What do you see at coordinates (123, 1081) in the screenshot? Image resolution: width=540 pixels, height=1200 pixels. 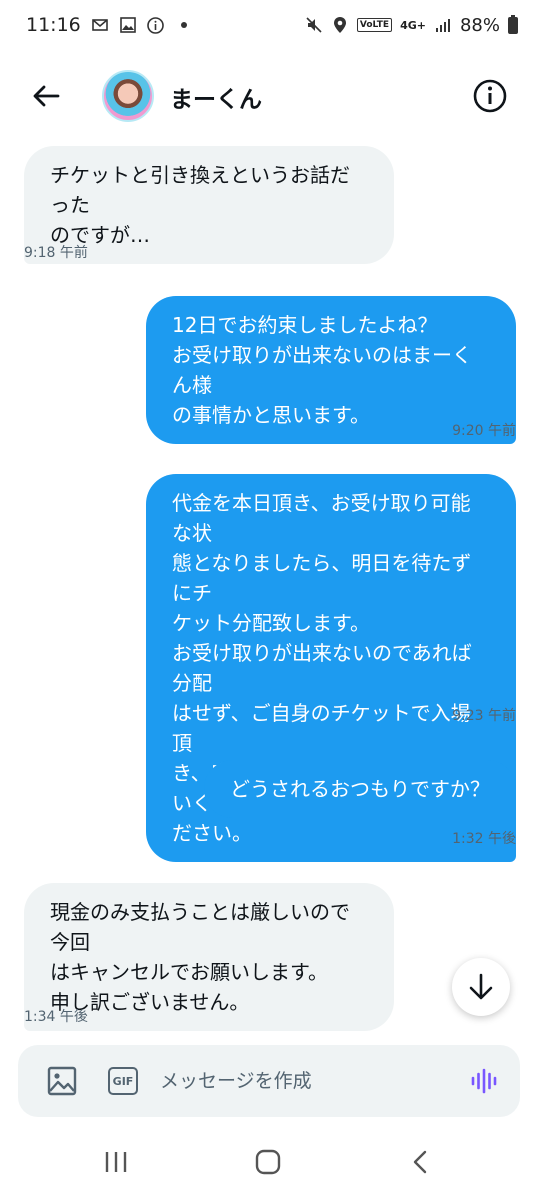 I see `gif-button: GIF` at bounding box center [123, 1081].